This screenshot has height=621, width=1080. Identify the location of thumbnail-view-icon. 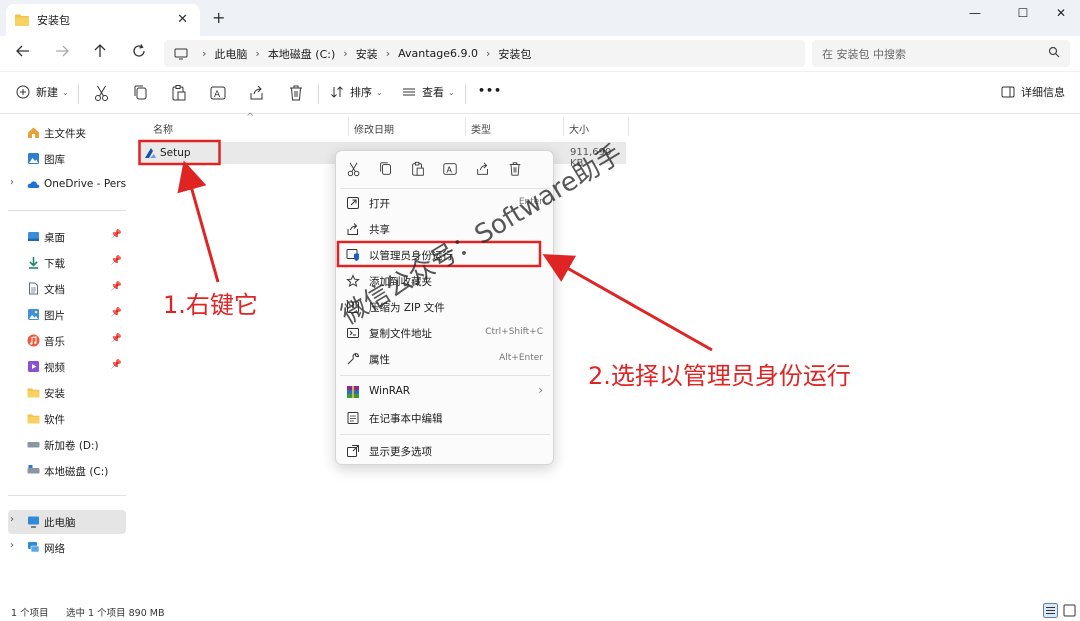
(1069, 610).